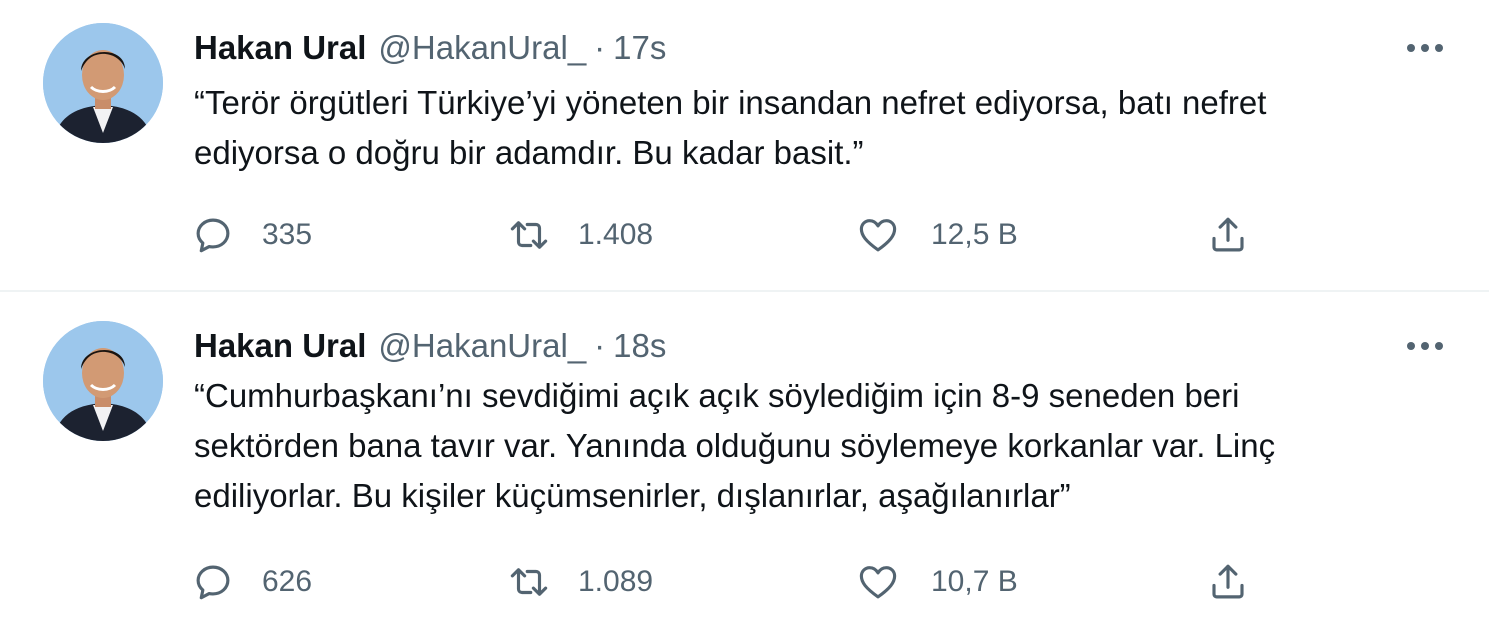 The width and height of the screenshot is (1489, 623). I want to click on tweet-actions: 335 1.408 12,5 B, so click(744, 235).